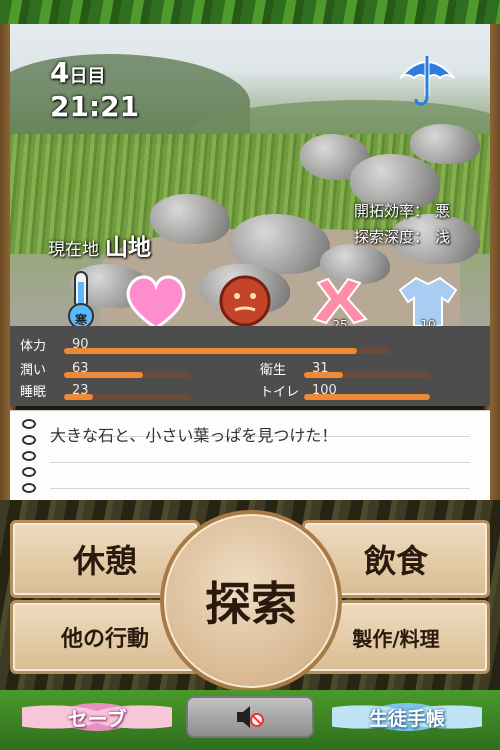  Describe the element at coordinates (442, 211) in the screenshot. I see `efficiency-value: 悪` at that location.